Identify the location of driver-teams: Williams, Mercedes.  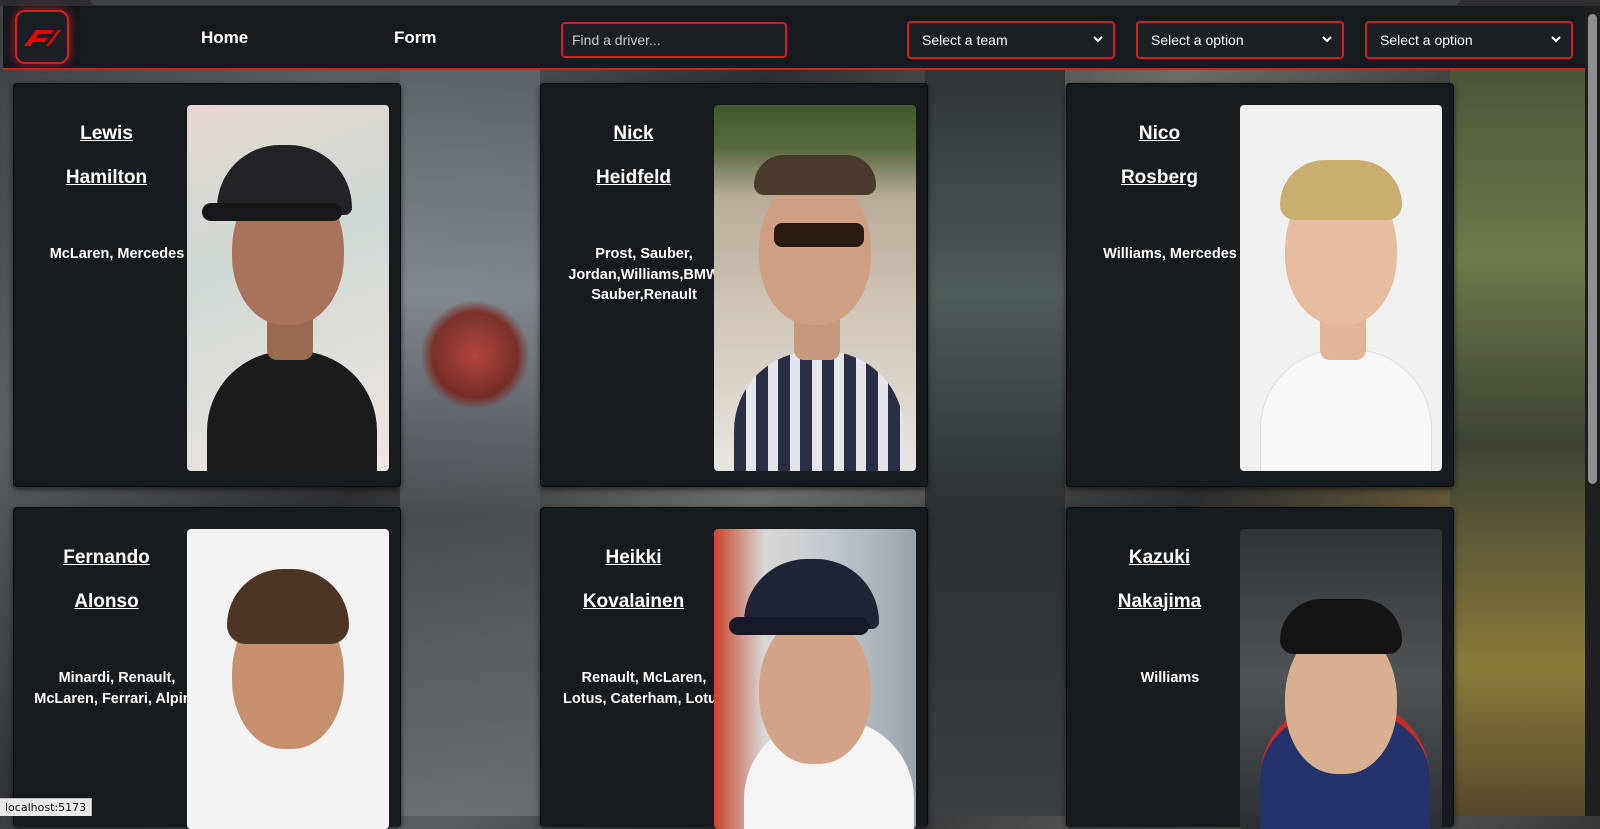
(1170, 254).